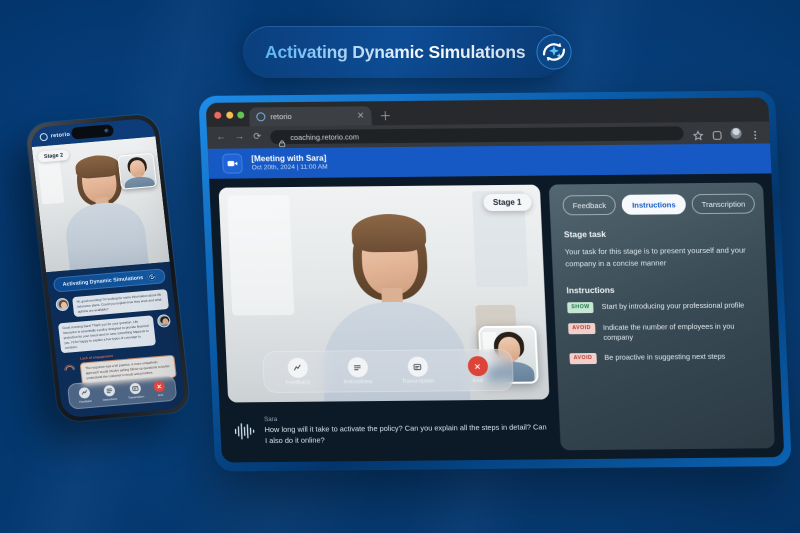 This screenshot has height=533, width=800. What do you see at coordinates (395, 51) in the screenshot?
I see `banner-title: Activating Dynamic Simulations` at bounding box center [395, 51].